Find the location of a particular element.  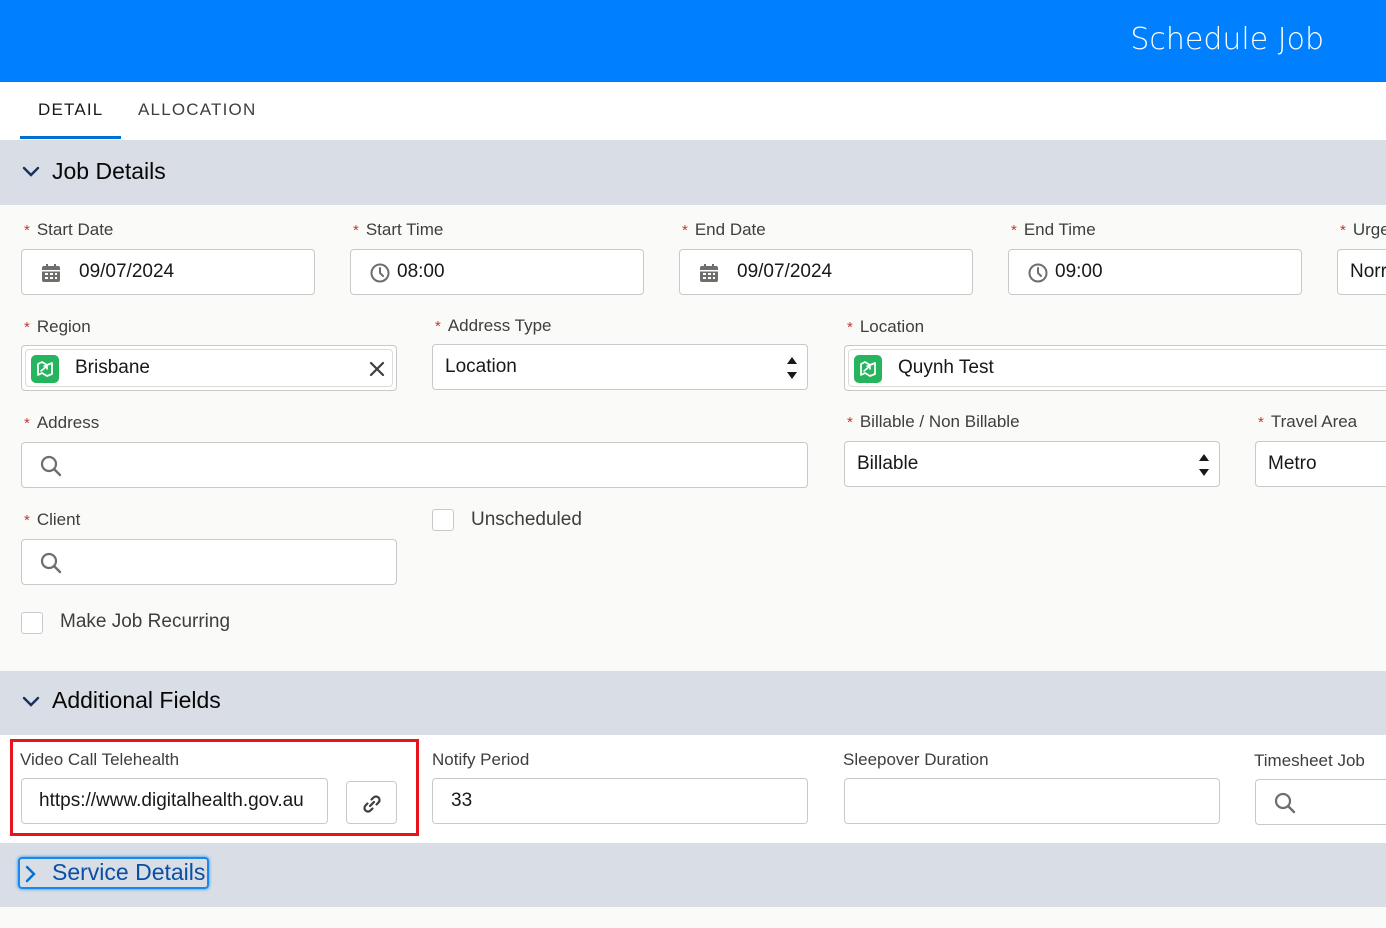

travel-area-select: Metro is located at coordinates (1320, 464).